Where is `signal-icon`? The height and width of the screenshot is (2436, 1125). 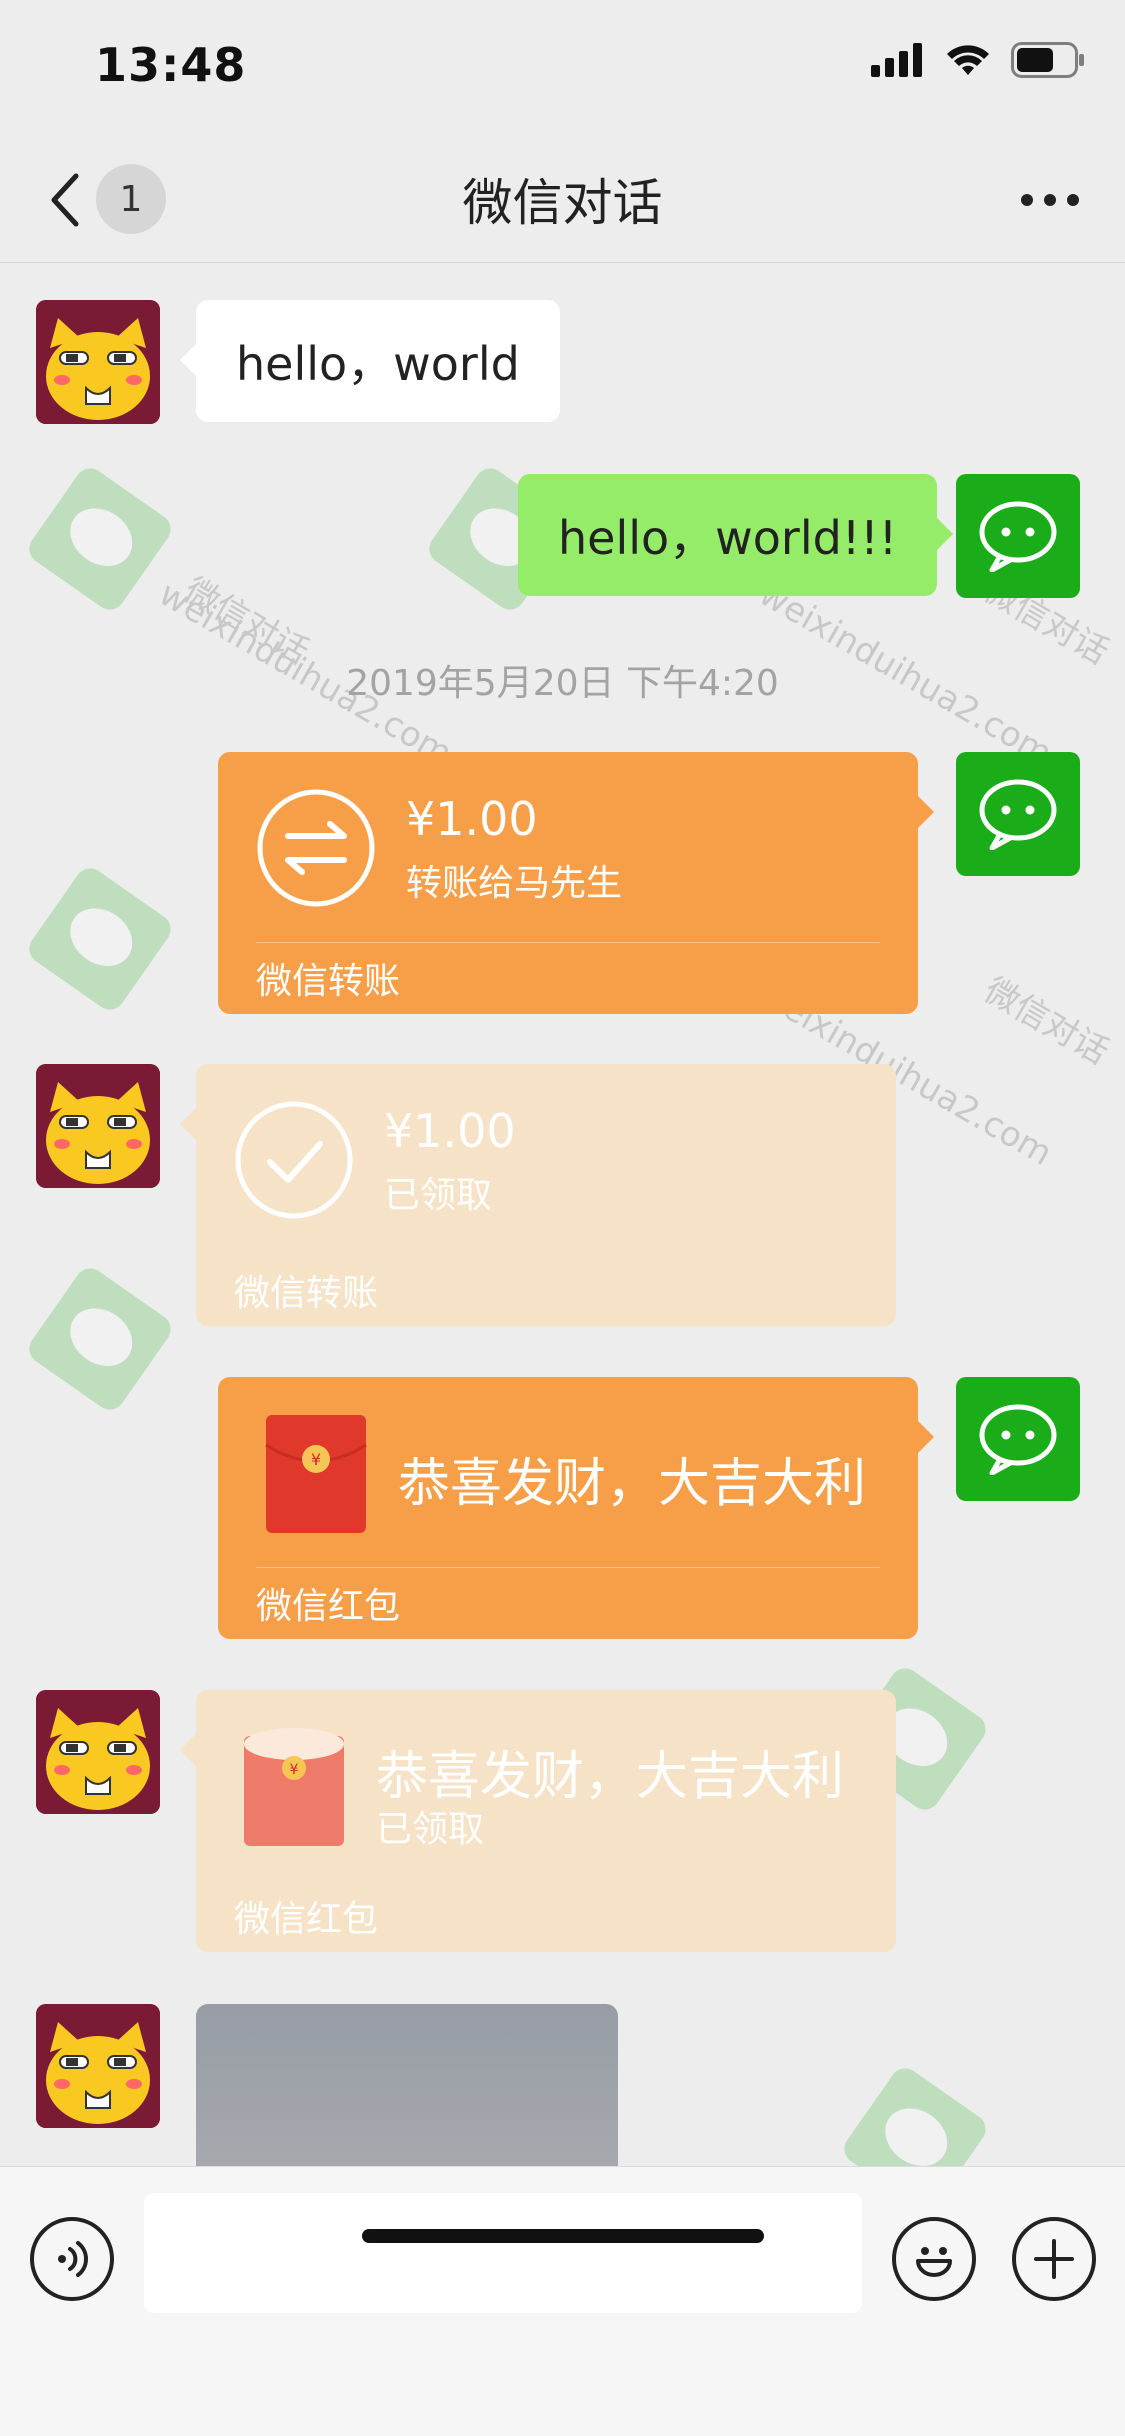 signal-icon is located at coordinates (896, 60).